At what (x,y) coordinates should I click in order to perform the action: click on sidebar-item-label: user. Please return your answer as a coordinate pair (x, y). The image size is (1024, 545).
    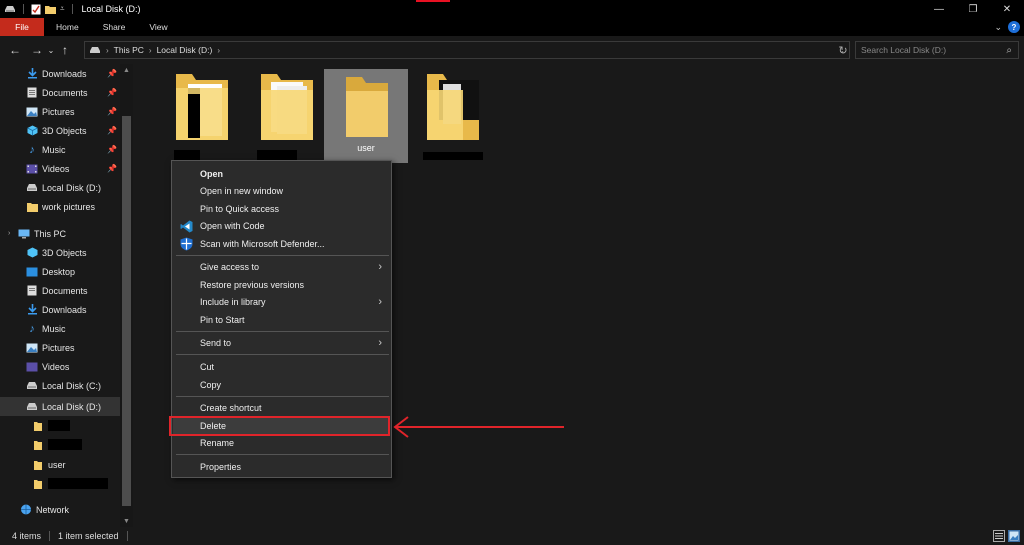
    Looking at the image, I should click on (57, 464).